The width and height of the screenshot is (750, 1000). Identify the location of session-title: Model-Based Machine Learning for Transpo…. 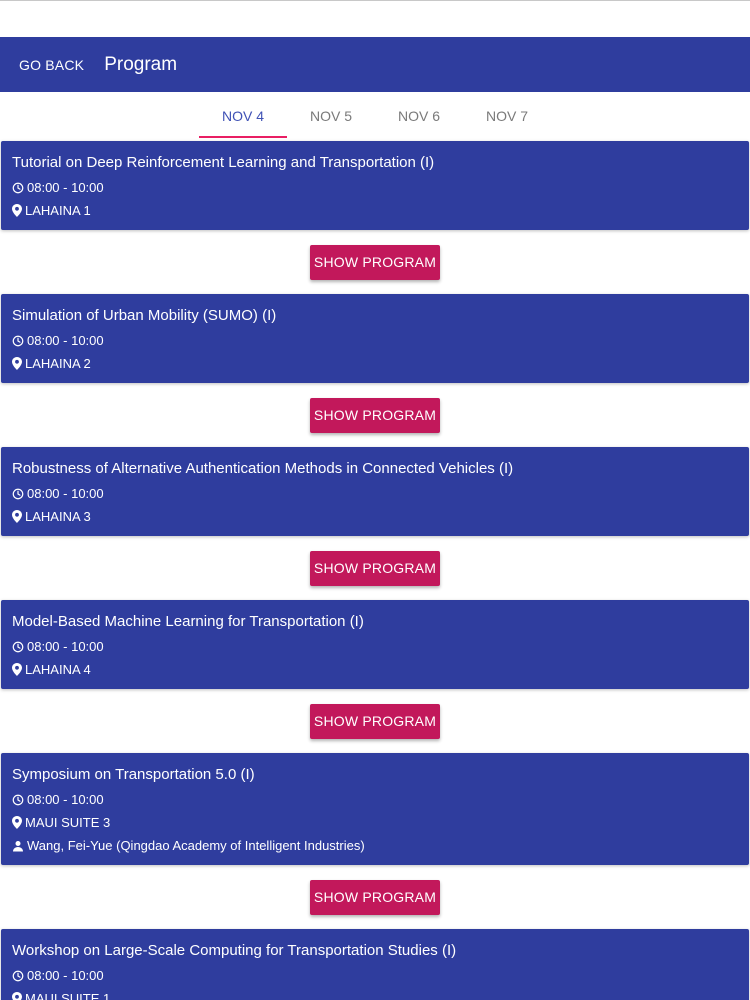
(188, 621).